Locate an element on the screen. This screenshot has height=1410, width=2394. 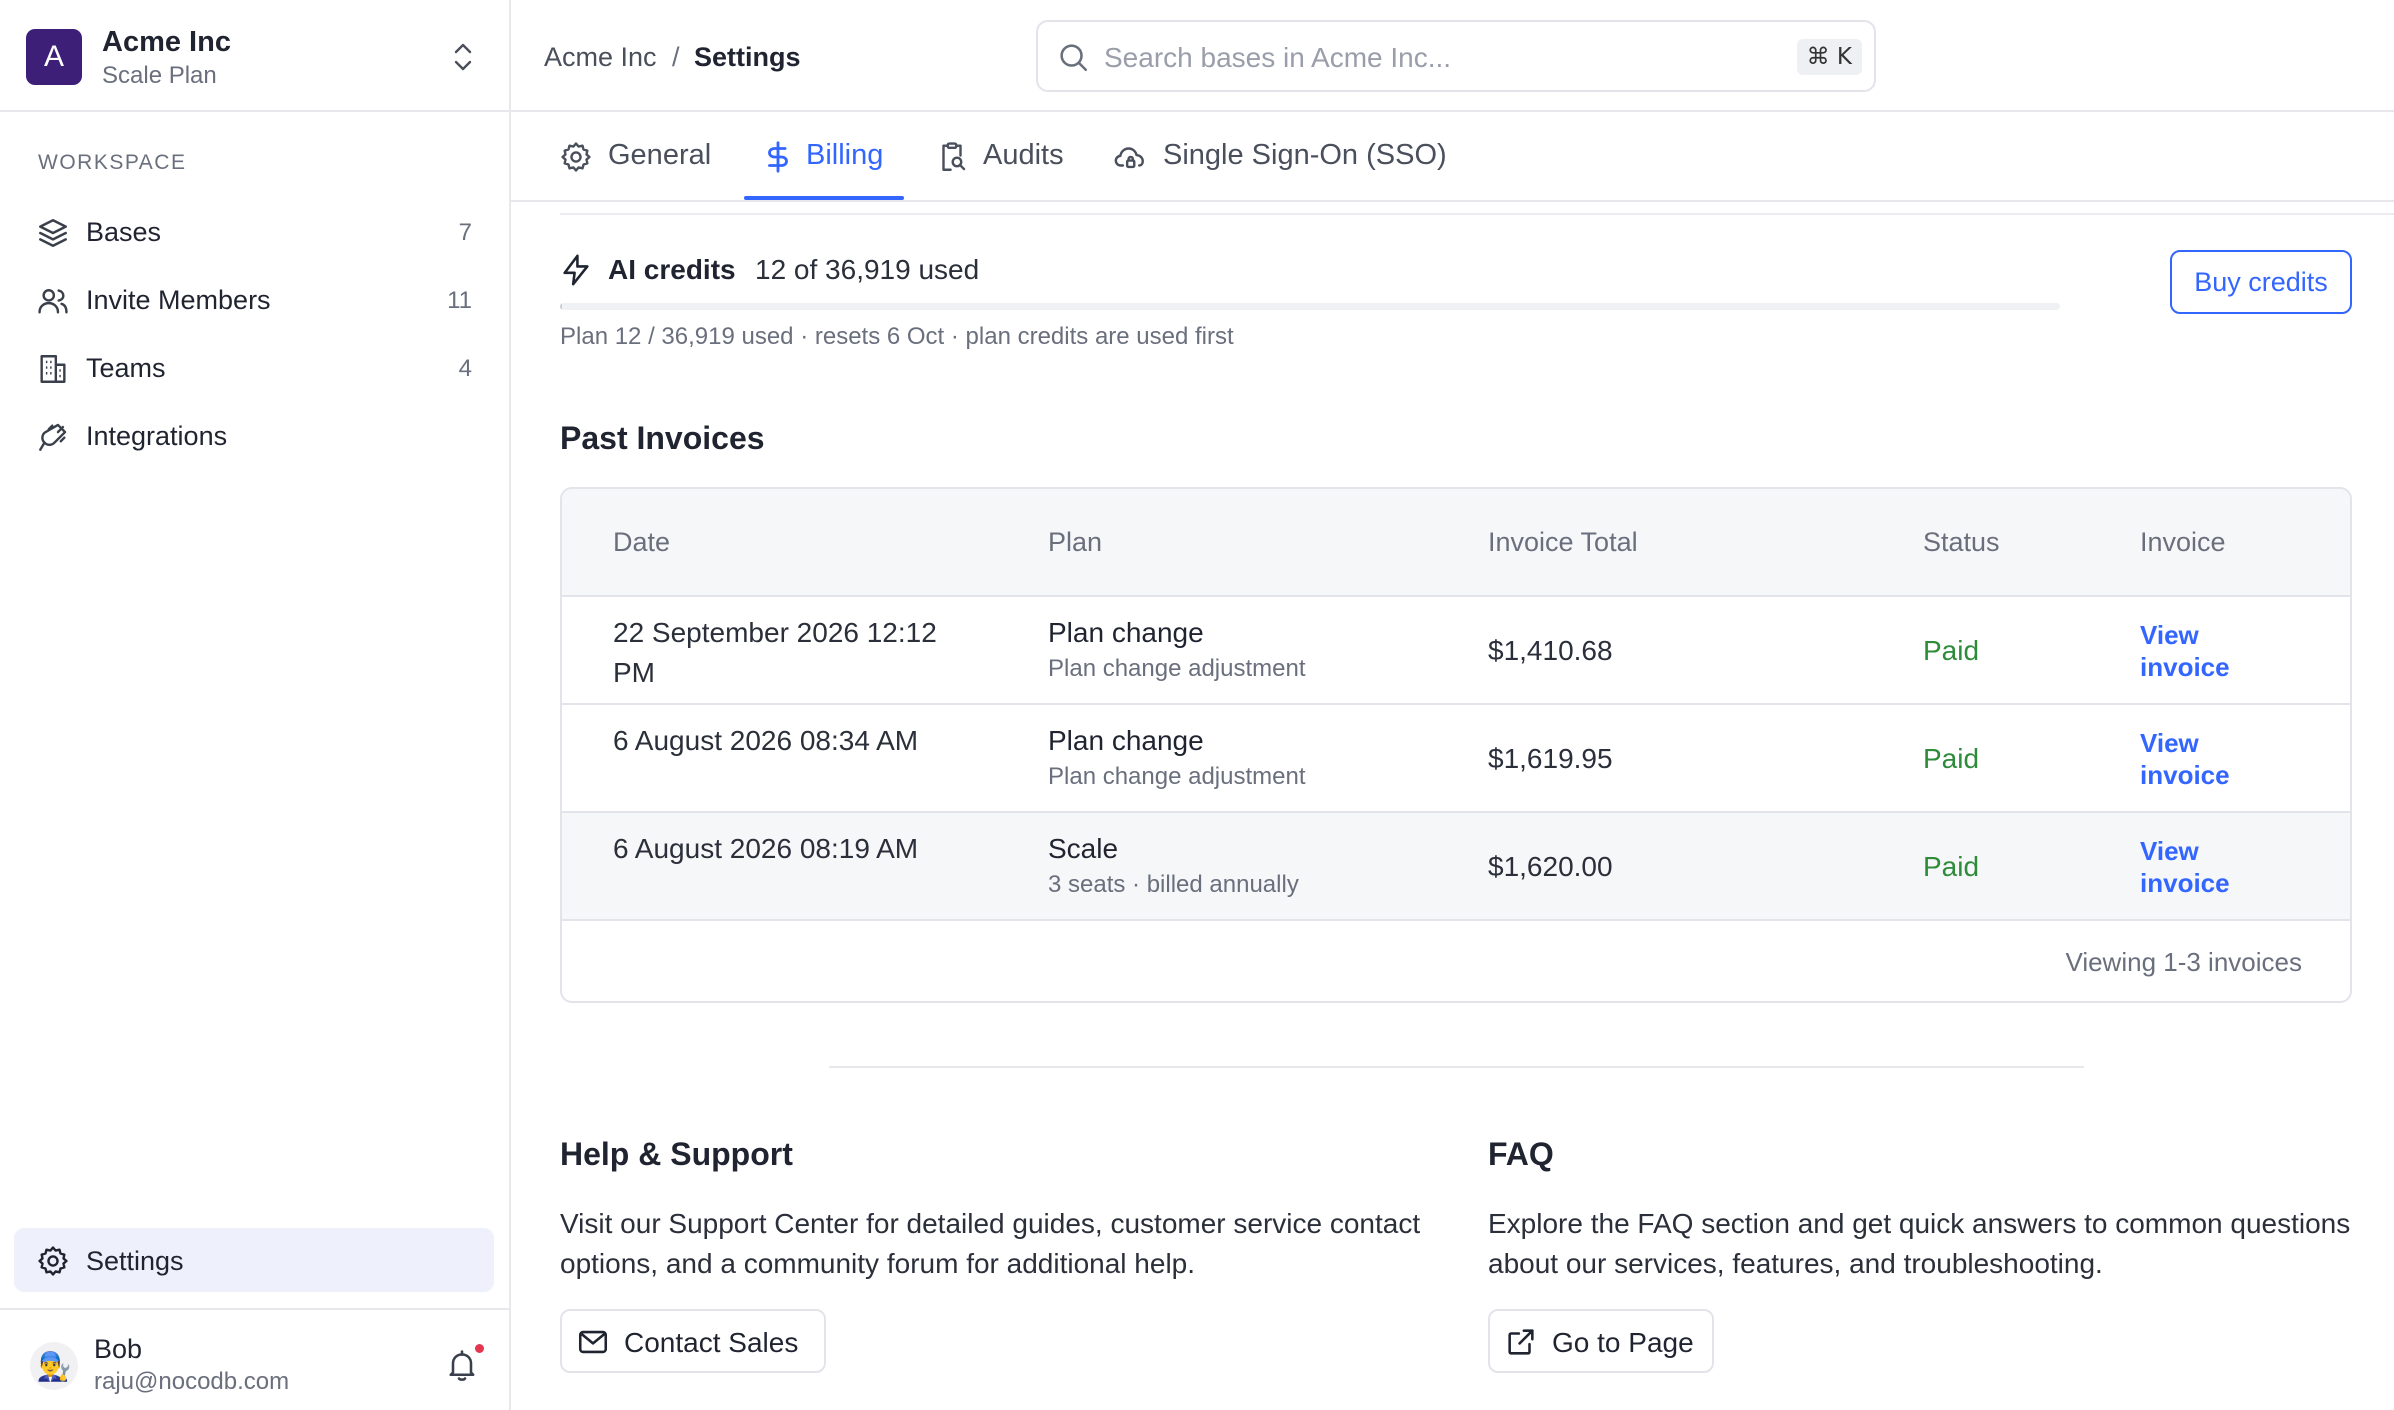
tab-label: Single Sign-On (SSO) is located at coordinates (1305, 155).